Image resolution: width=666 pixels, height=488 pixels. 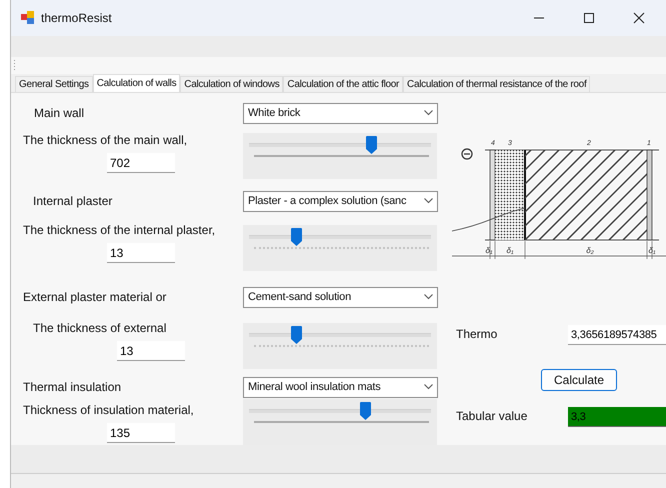 What do you see at coordinates (28, 18) in the screenshot?
I see `app-icon` at bounding box center [28, 18].